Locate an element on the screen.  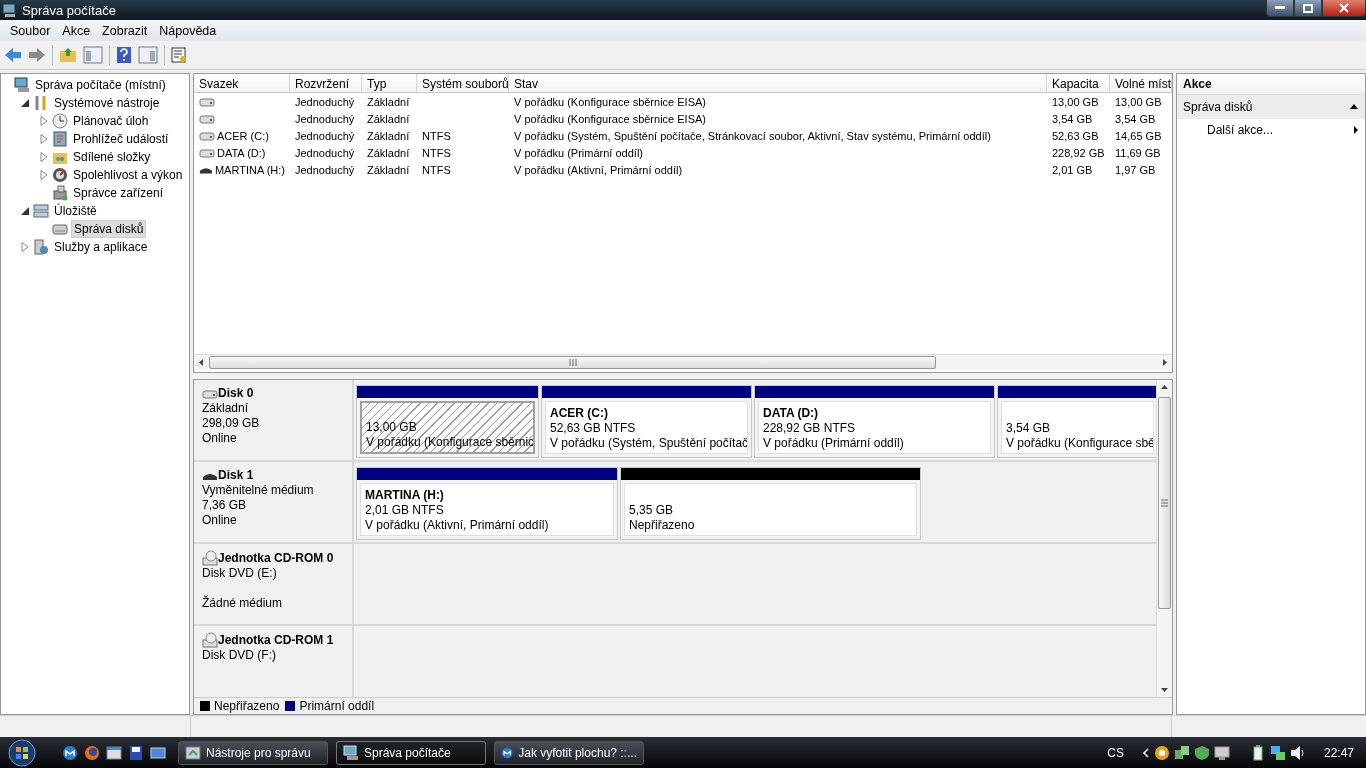
partition-block: DATA (D:) 228,92 GB NTFS V pořádku (Primární oddíl) is located at coordinates (874, 421).